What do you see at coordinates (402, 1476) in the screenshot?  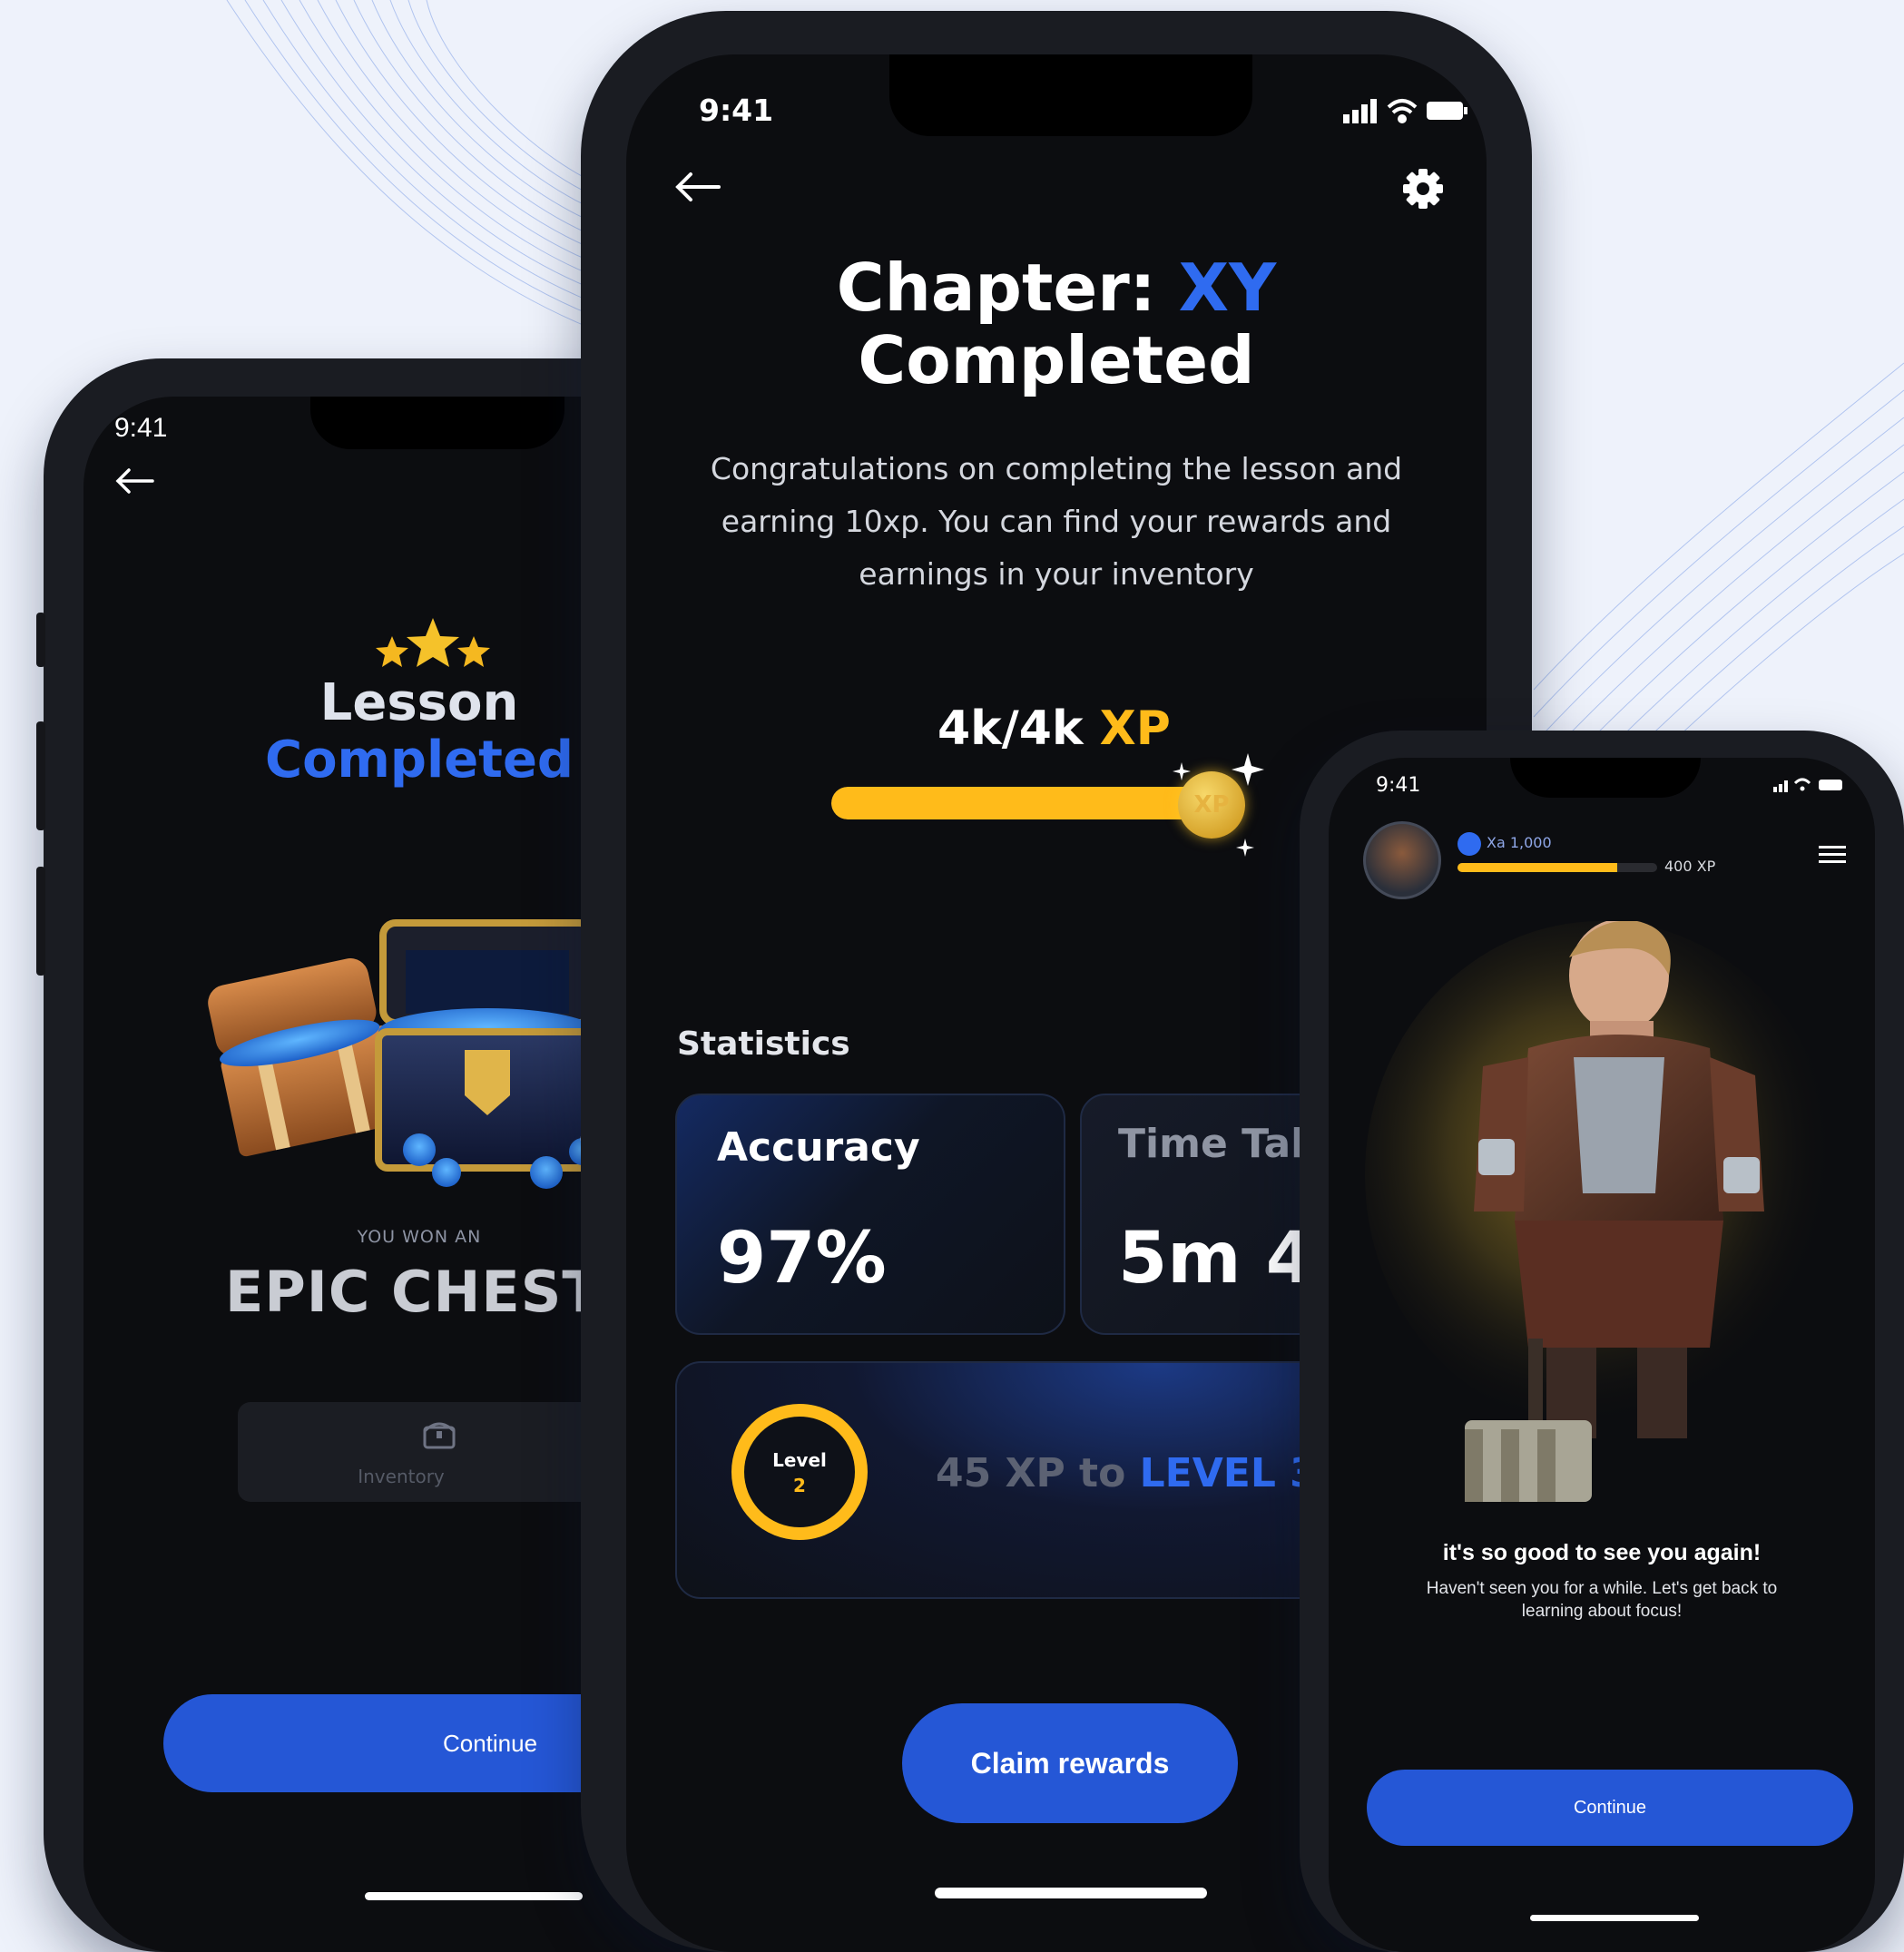 I see `inventory-label: Inventory` at bounding box center [402, 1476].